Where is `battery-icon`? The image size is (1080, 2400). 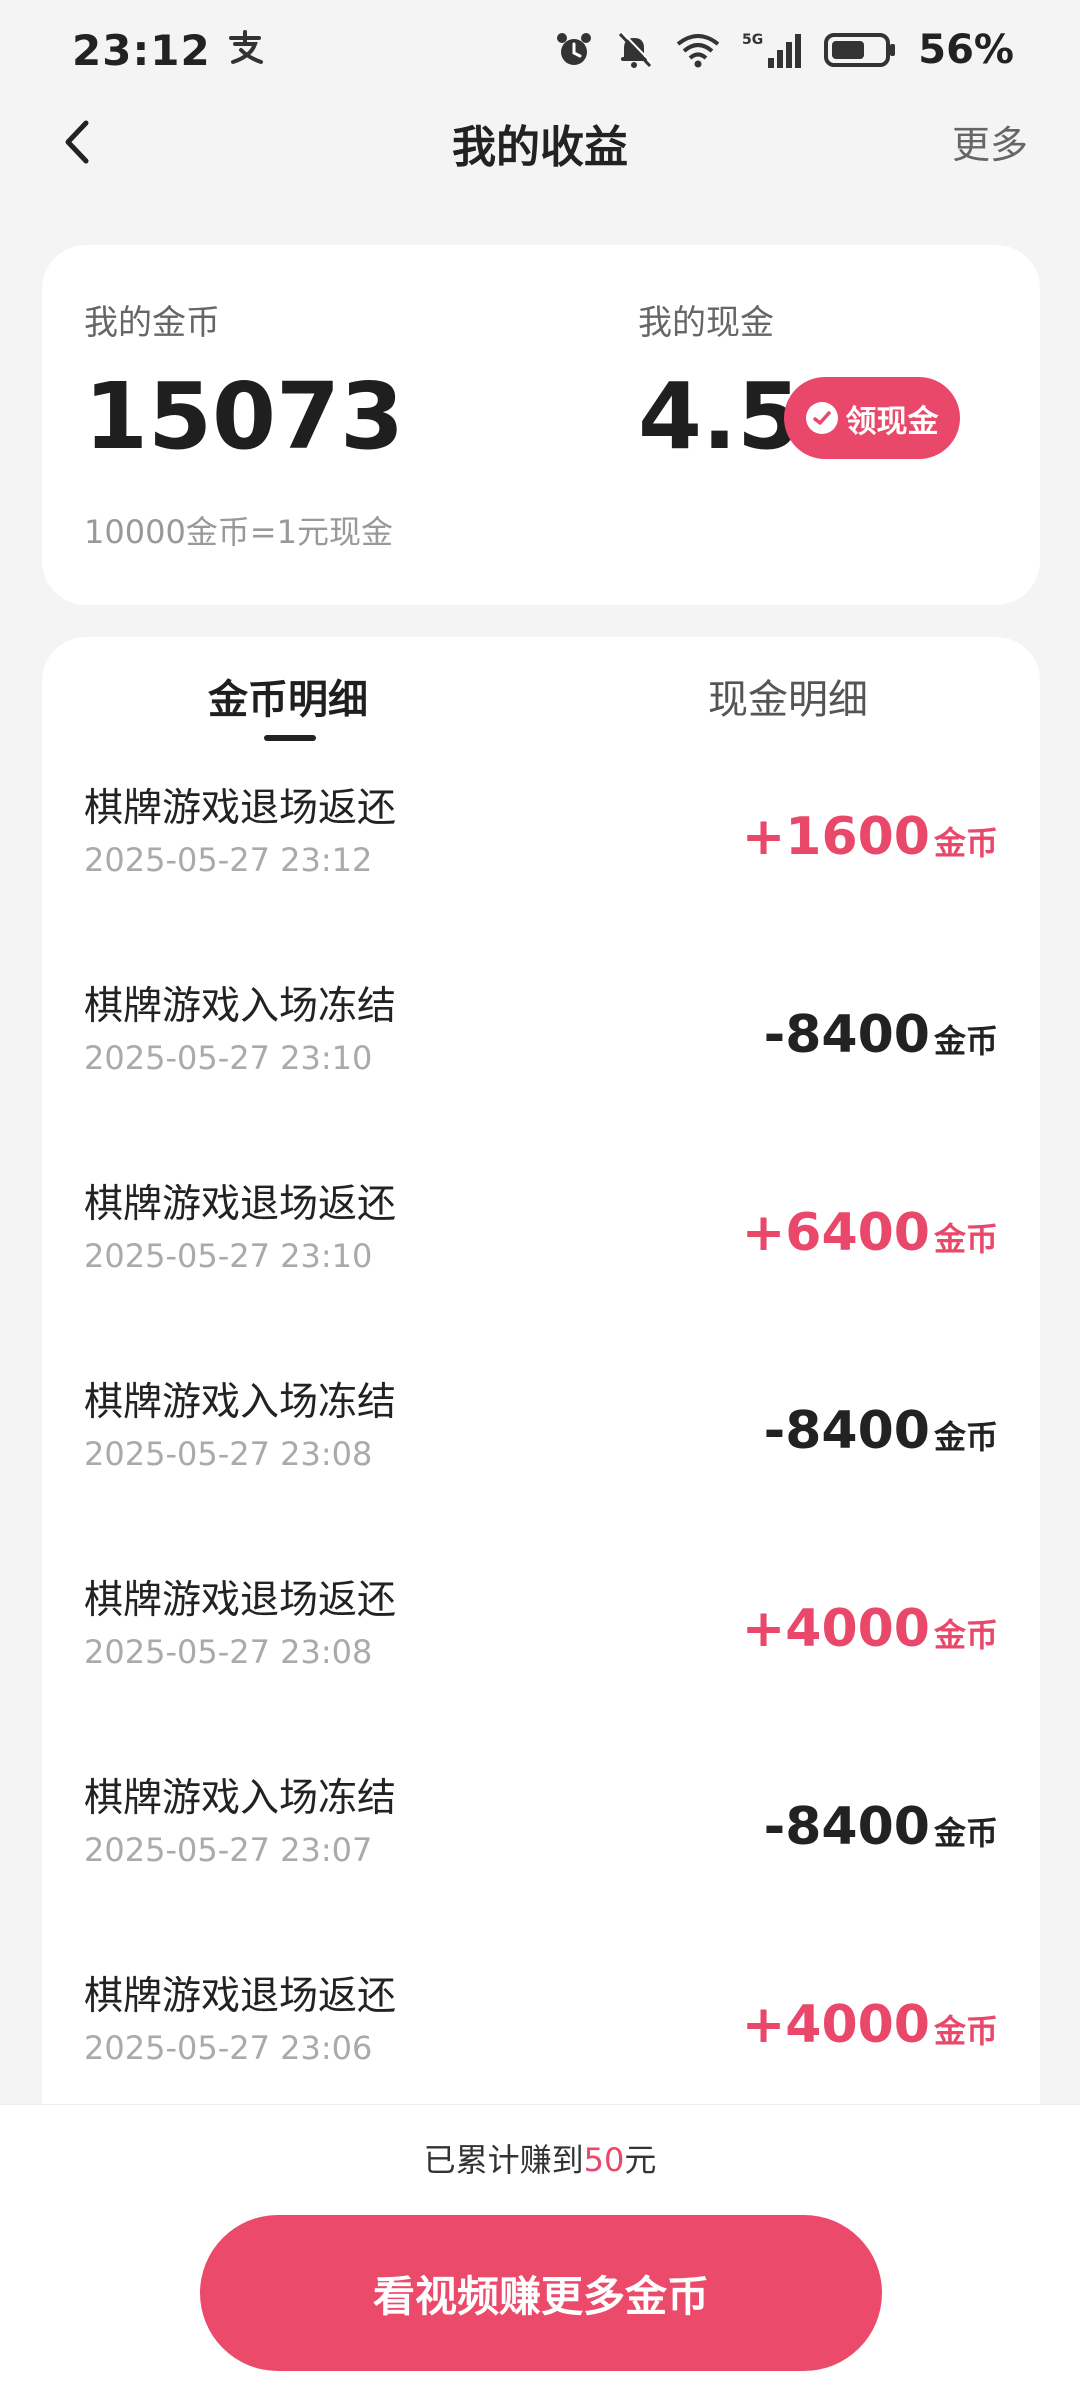
battery-icon is located at coordinates (861, 50).